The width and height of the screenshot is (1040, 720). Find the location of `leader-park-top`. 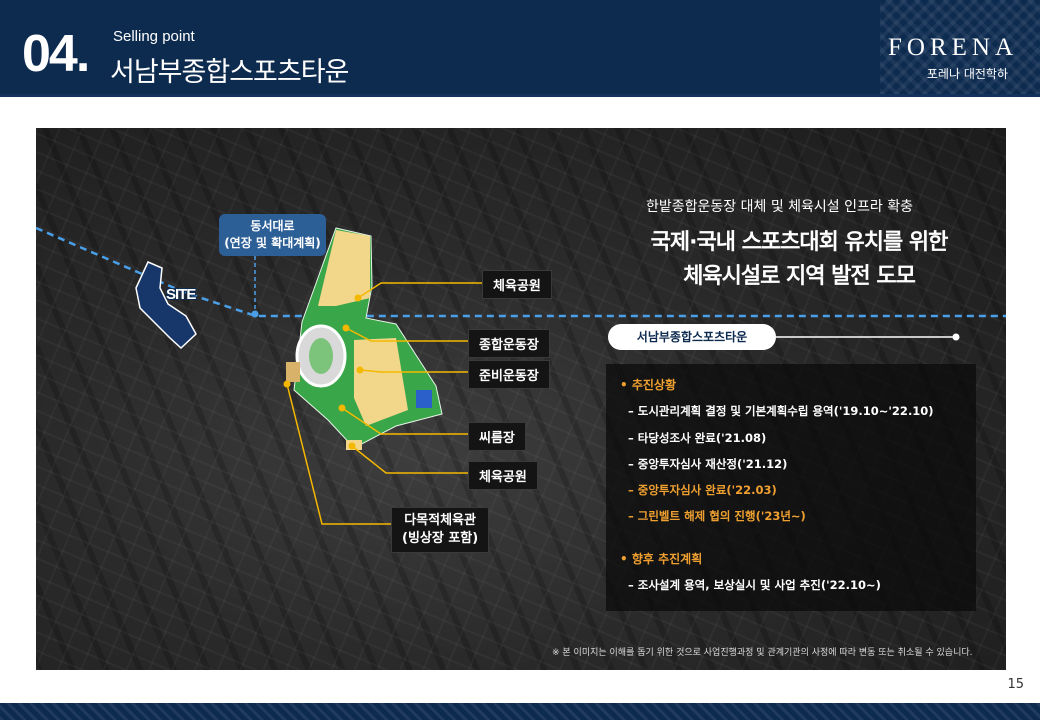

leader-park-top is located at coordinates (420, 290).